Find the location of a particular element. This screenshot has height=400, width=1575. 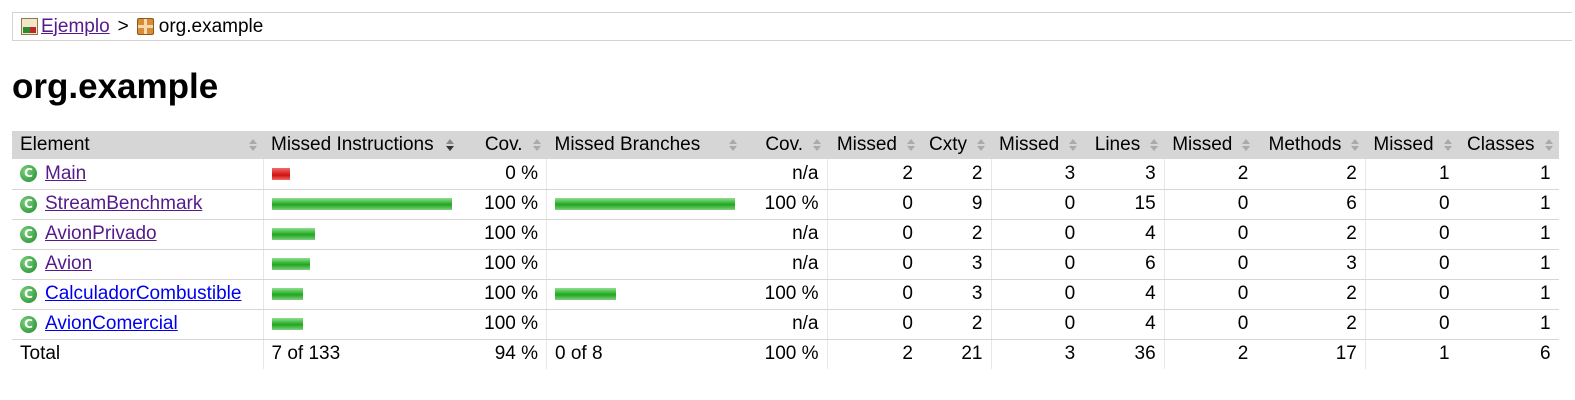

branch-cov: n/a is located at coordinates (785, 174).